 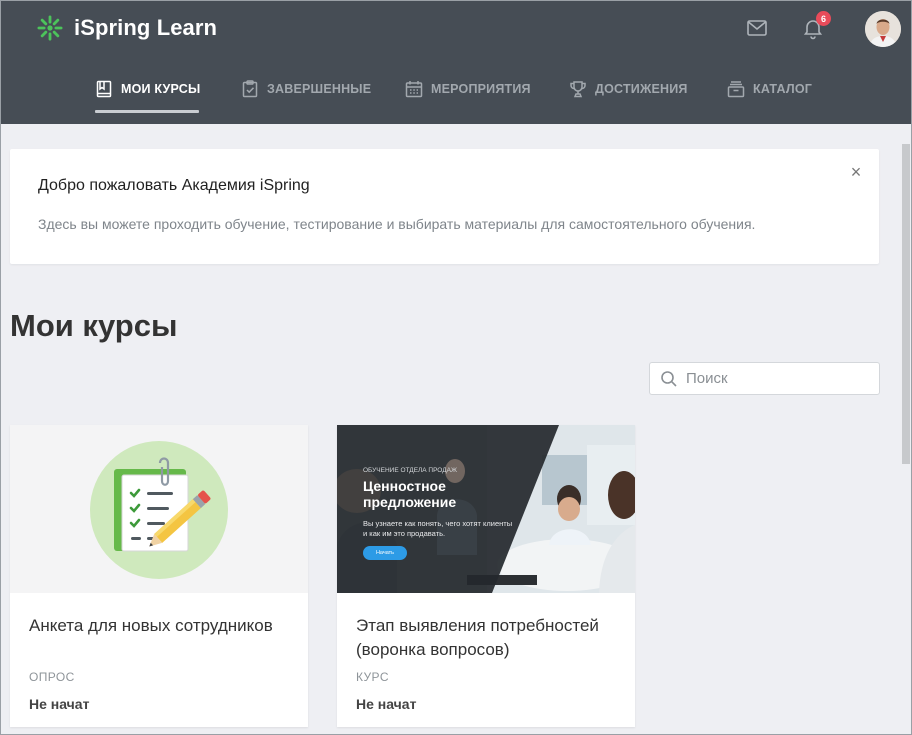 What do you see at coordinates (883, 29) in the screenshot?
I see `user-avatar` at bounding box center [883, 29].